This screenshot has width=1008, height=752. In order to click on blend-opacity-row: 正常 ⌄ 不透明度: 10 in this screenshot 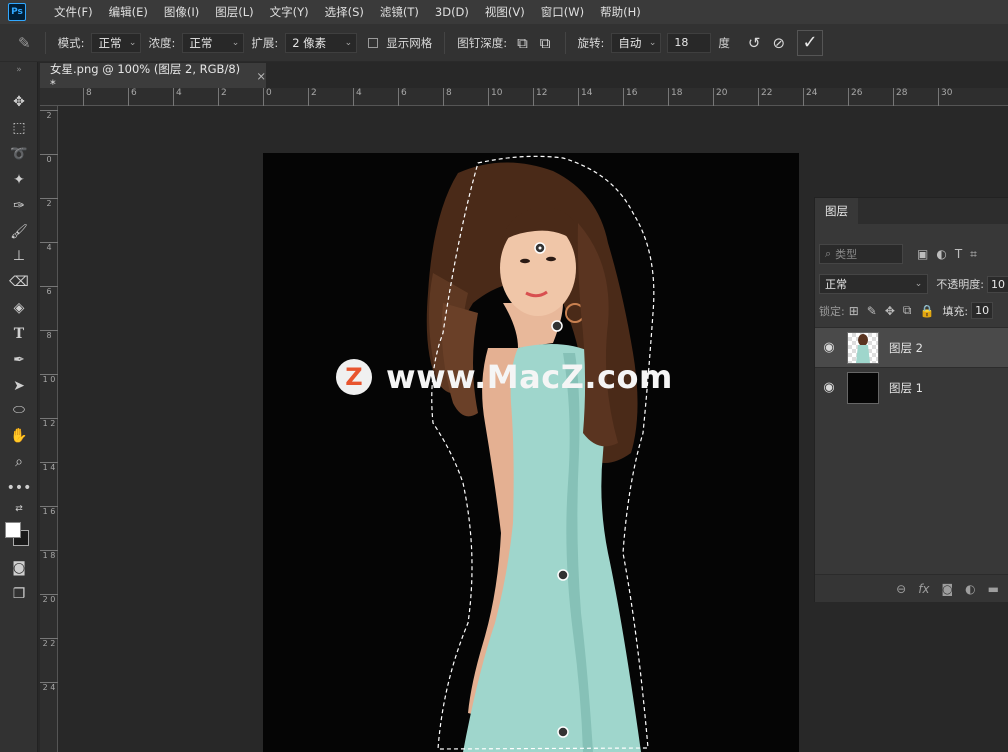, I will do `click(911, 284)`.